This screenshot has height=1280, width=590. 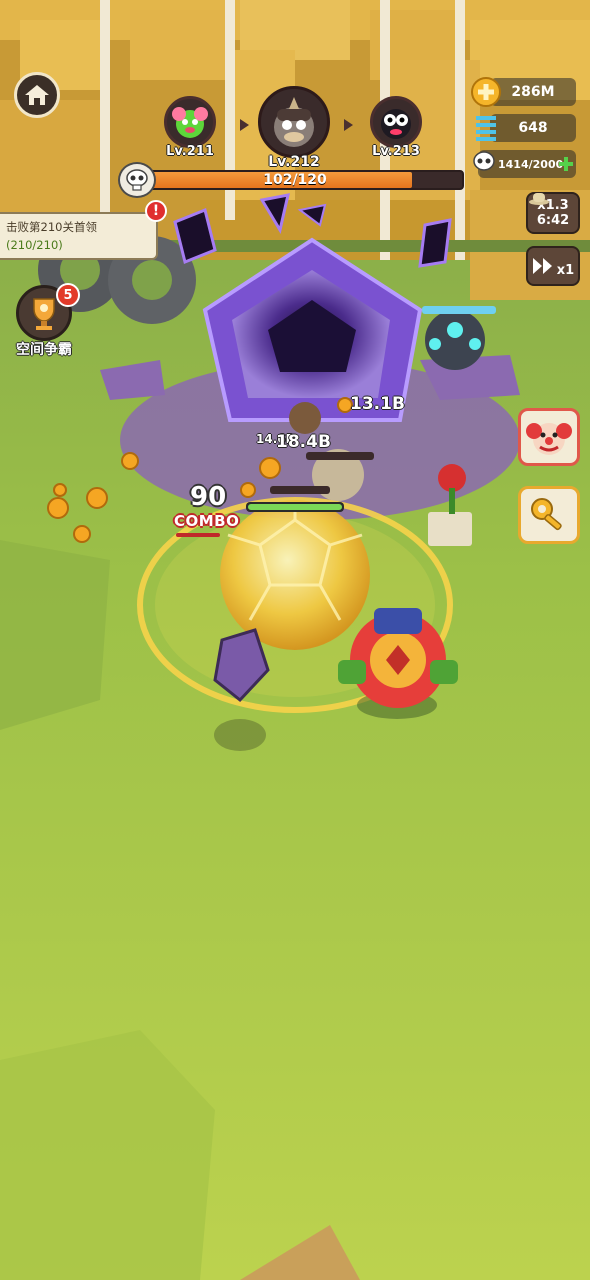 What do you see at coordinates (484, 161) in the screenshot?
I see `skull-small-icon` at bounding box center [484, 161].